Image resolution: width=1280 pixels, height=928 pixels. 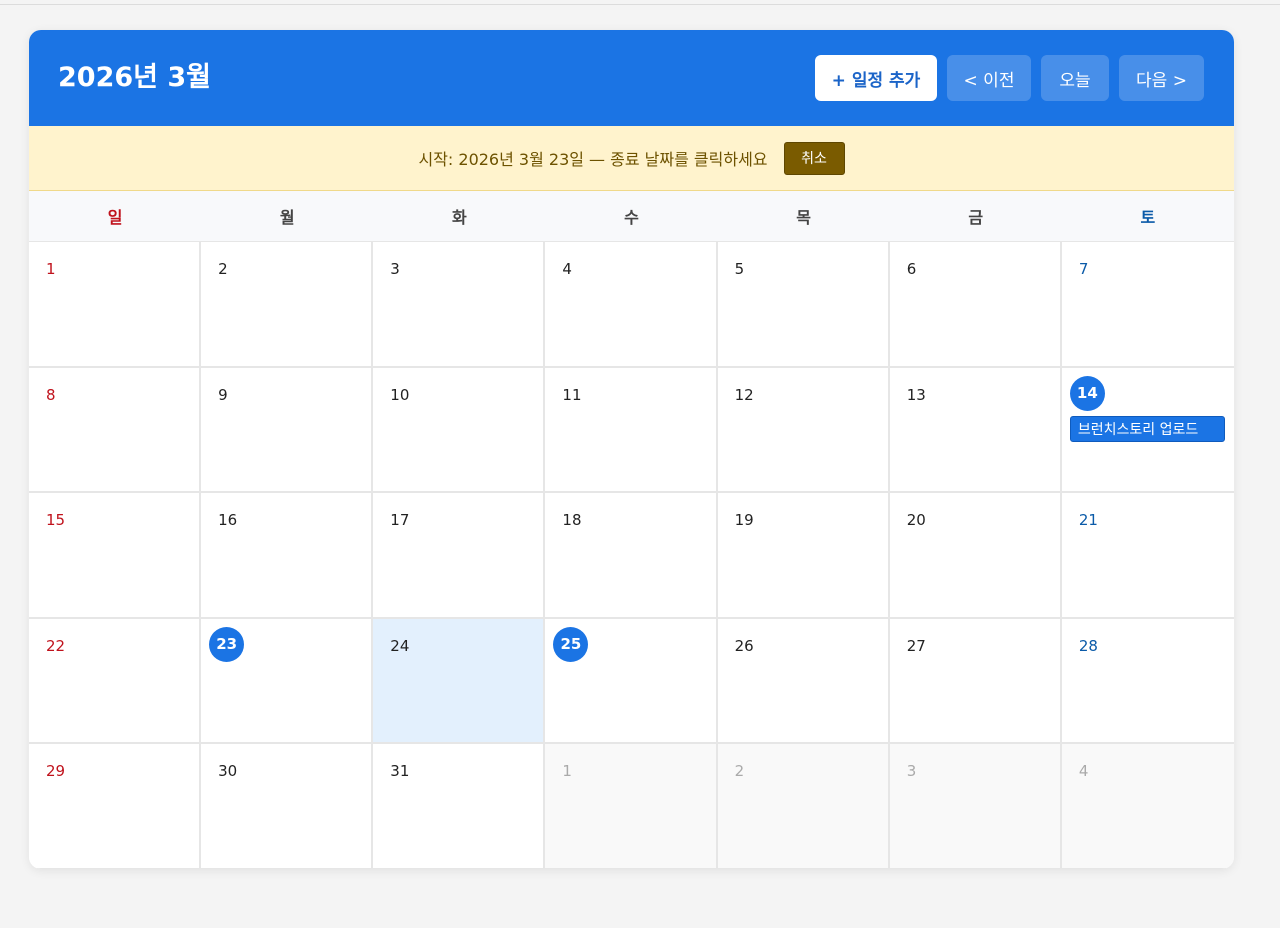 What do you see at coordinates (631, 430) in the screenshot?
I see `day-cell: 11` at bounding box center [631, 430].